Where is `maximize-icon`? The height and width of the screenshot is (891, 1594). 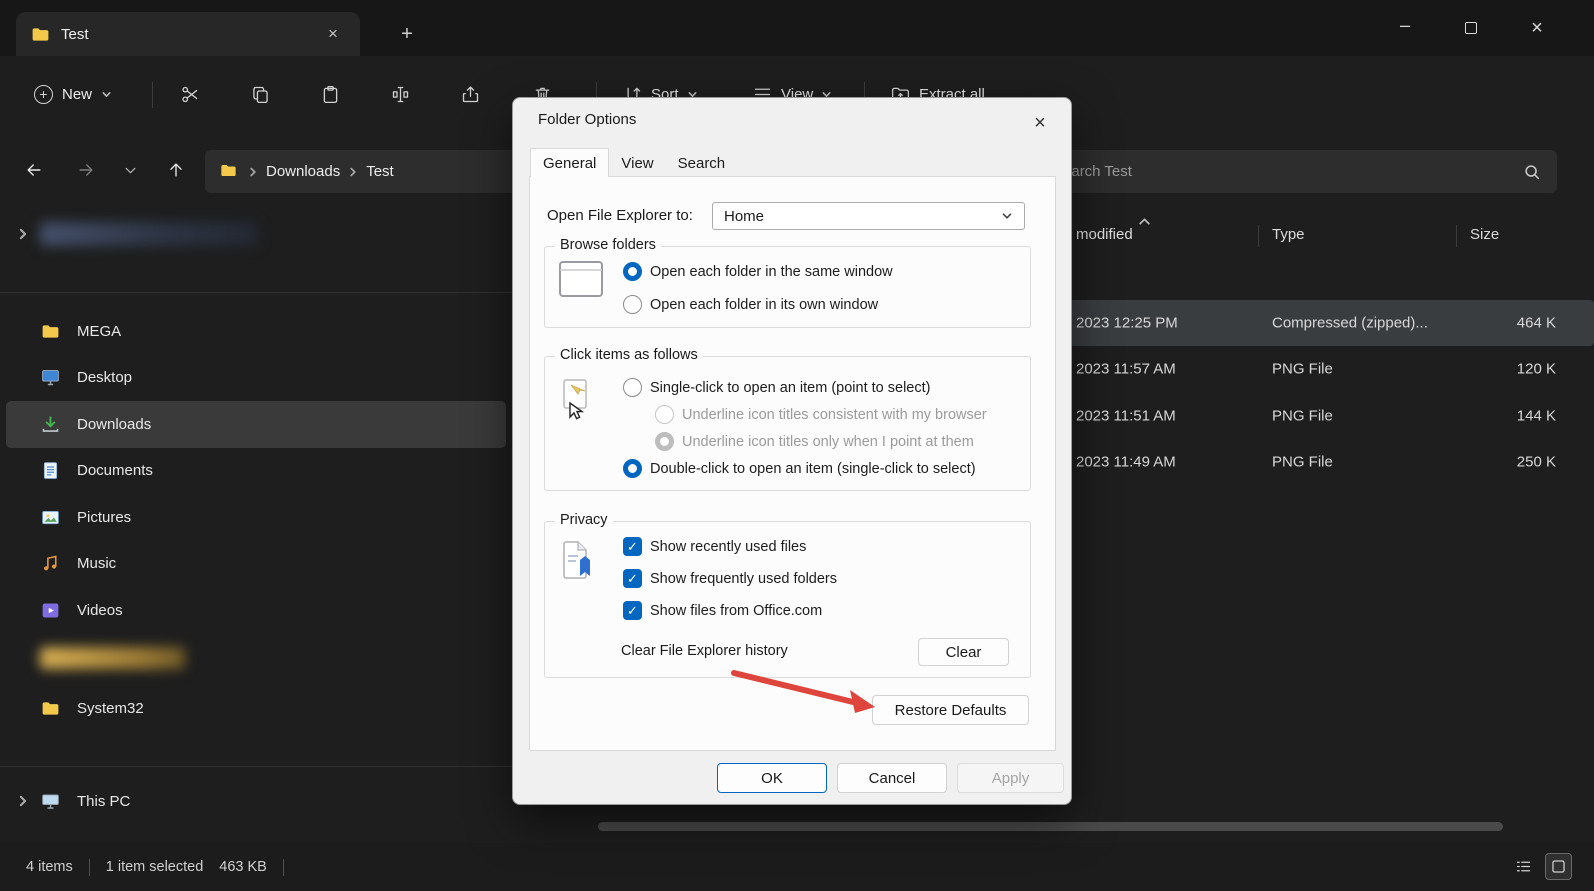 maximize-icon is located at coordinates (1471, 28).